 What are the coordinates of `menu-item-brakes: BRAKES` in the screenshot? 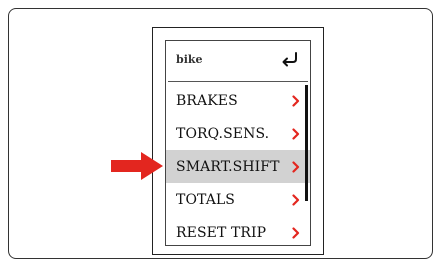 It's located at (238, 100).